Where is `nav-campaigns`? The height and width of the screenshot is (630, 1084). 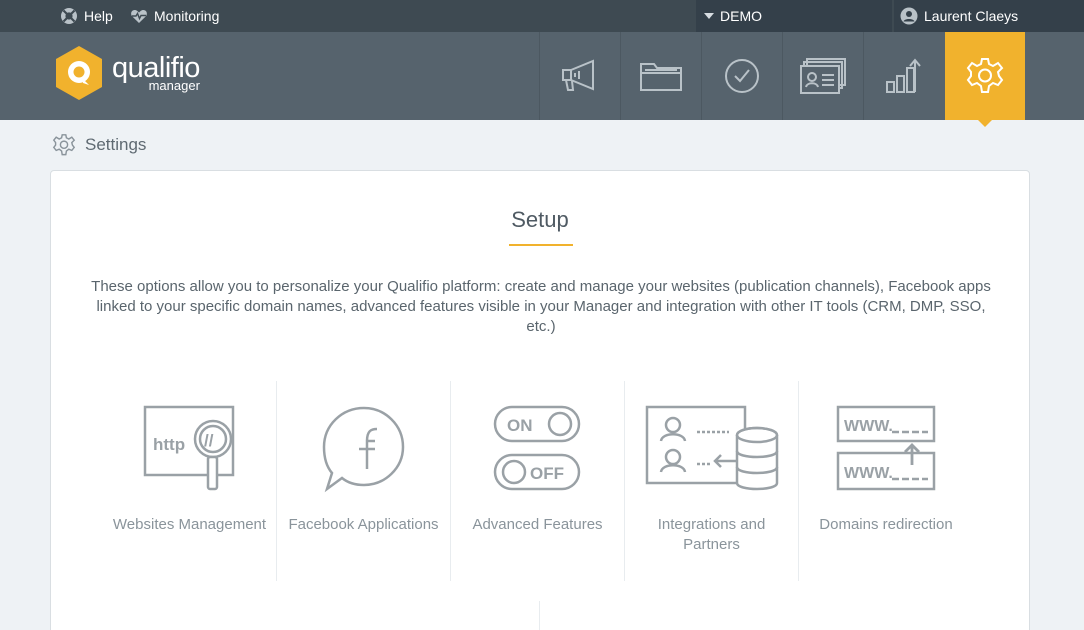 nav-campaigns is located at coordinates (579, 76).